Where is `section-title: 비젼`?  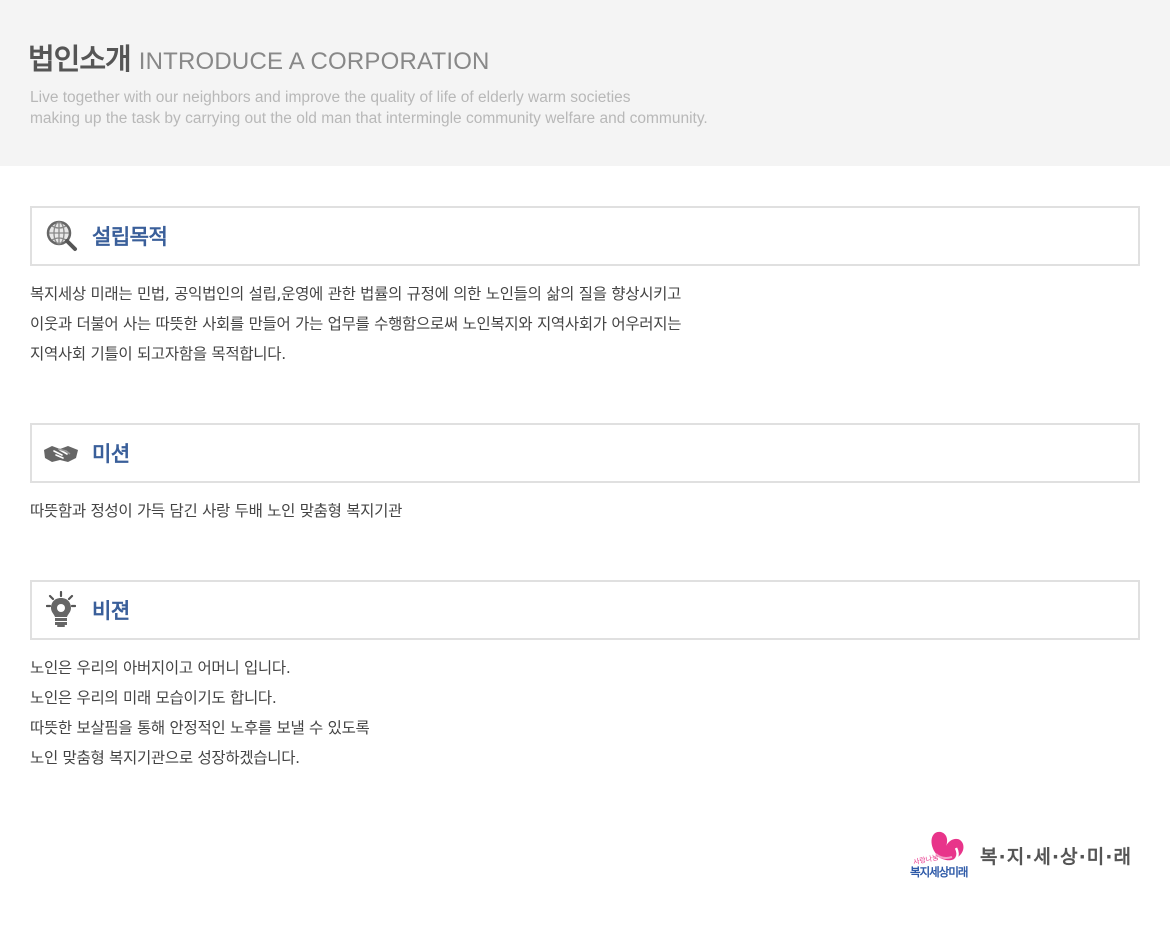 section-title: 비젼 is located at coordinates (111, 611).